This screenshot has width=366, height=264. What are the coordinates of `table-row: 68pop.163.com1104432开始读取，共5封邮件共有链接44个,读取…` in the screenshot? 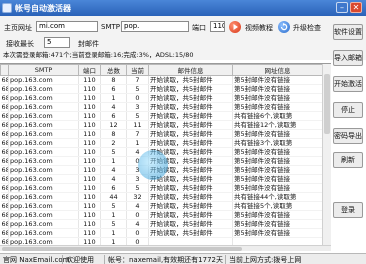 It's located at (161, 197).